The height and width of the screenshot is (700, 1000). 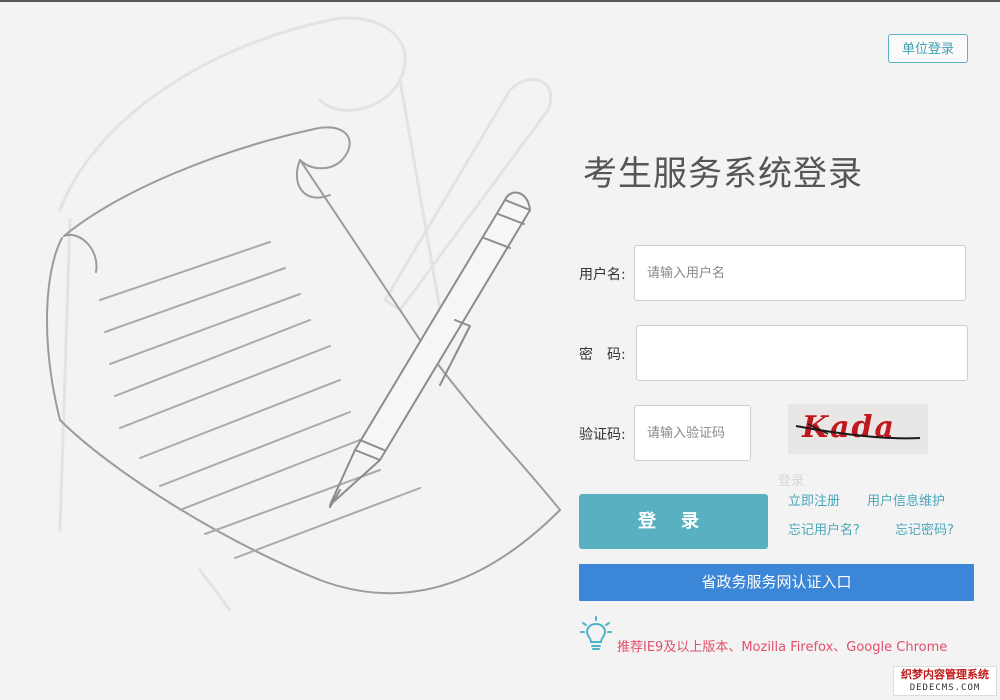 I want to click on watermark-line2: DEDECMS.COM, so click(x=945, y=688).